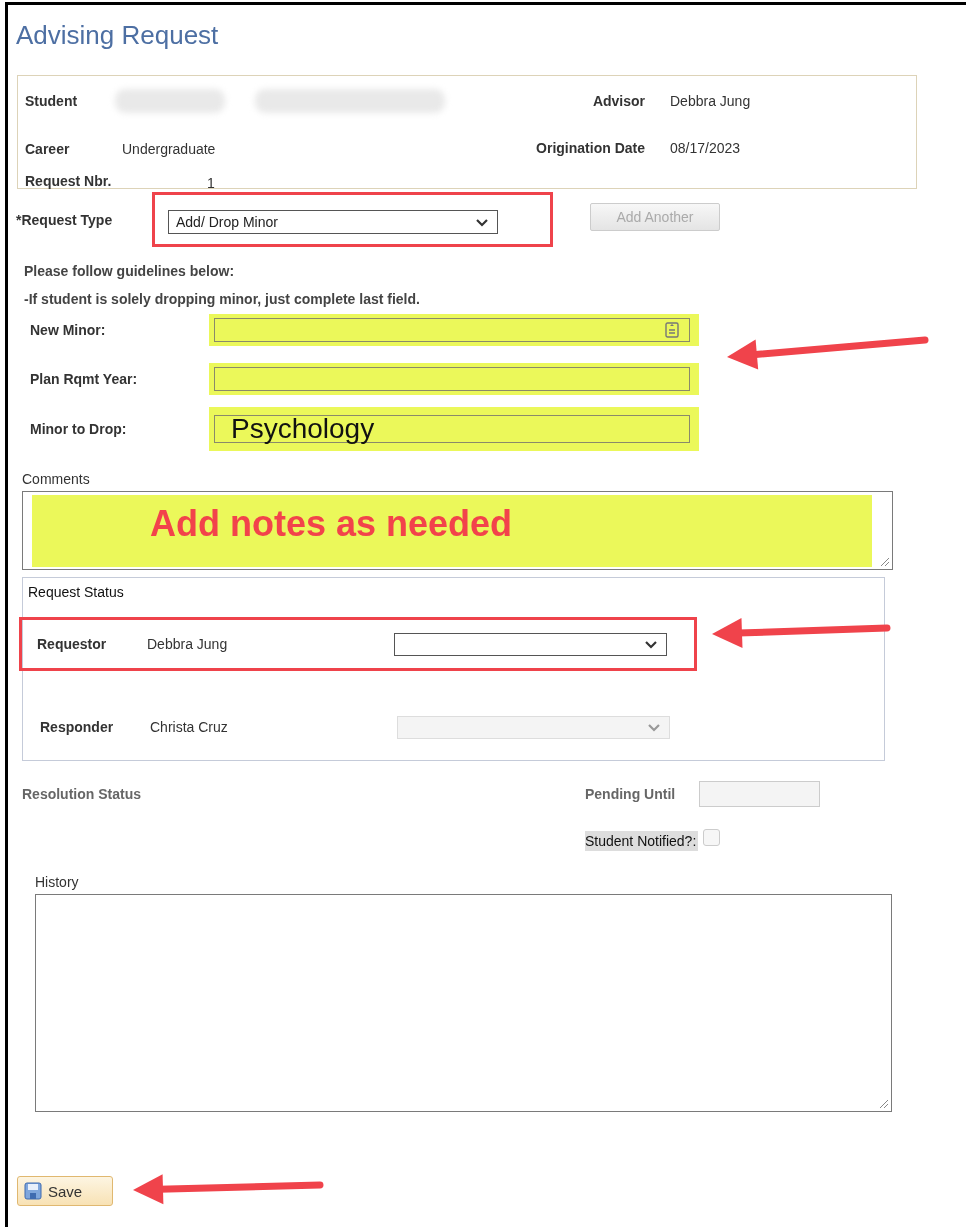 This screenshot has height=1230, width=966. I want to click on field-label: Resolution Status, so click(82, 794).